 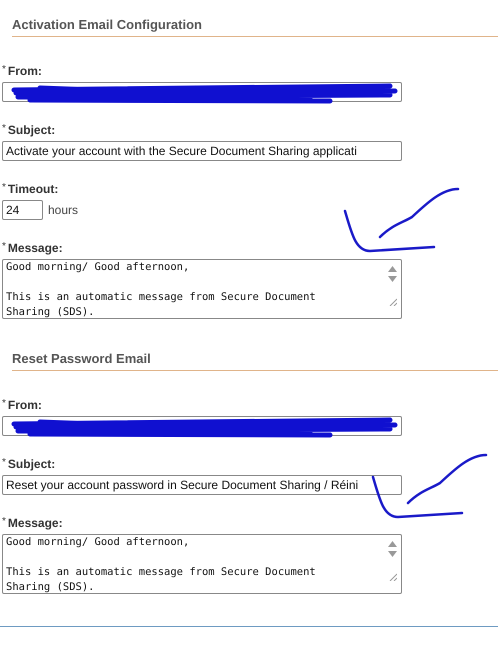 What do you see at coordinates (81, 358) in the screenshot?
I see `section-title: Reset Password Email` at bounding box center [81, 358].